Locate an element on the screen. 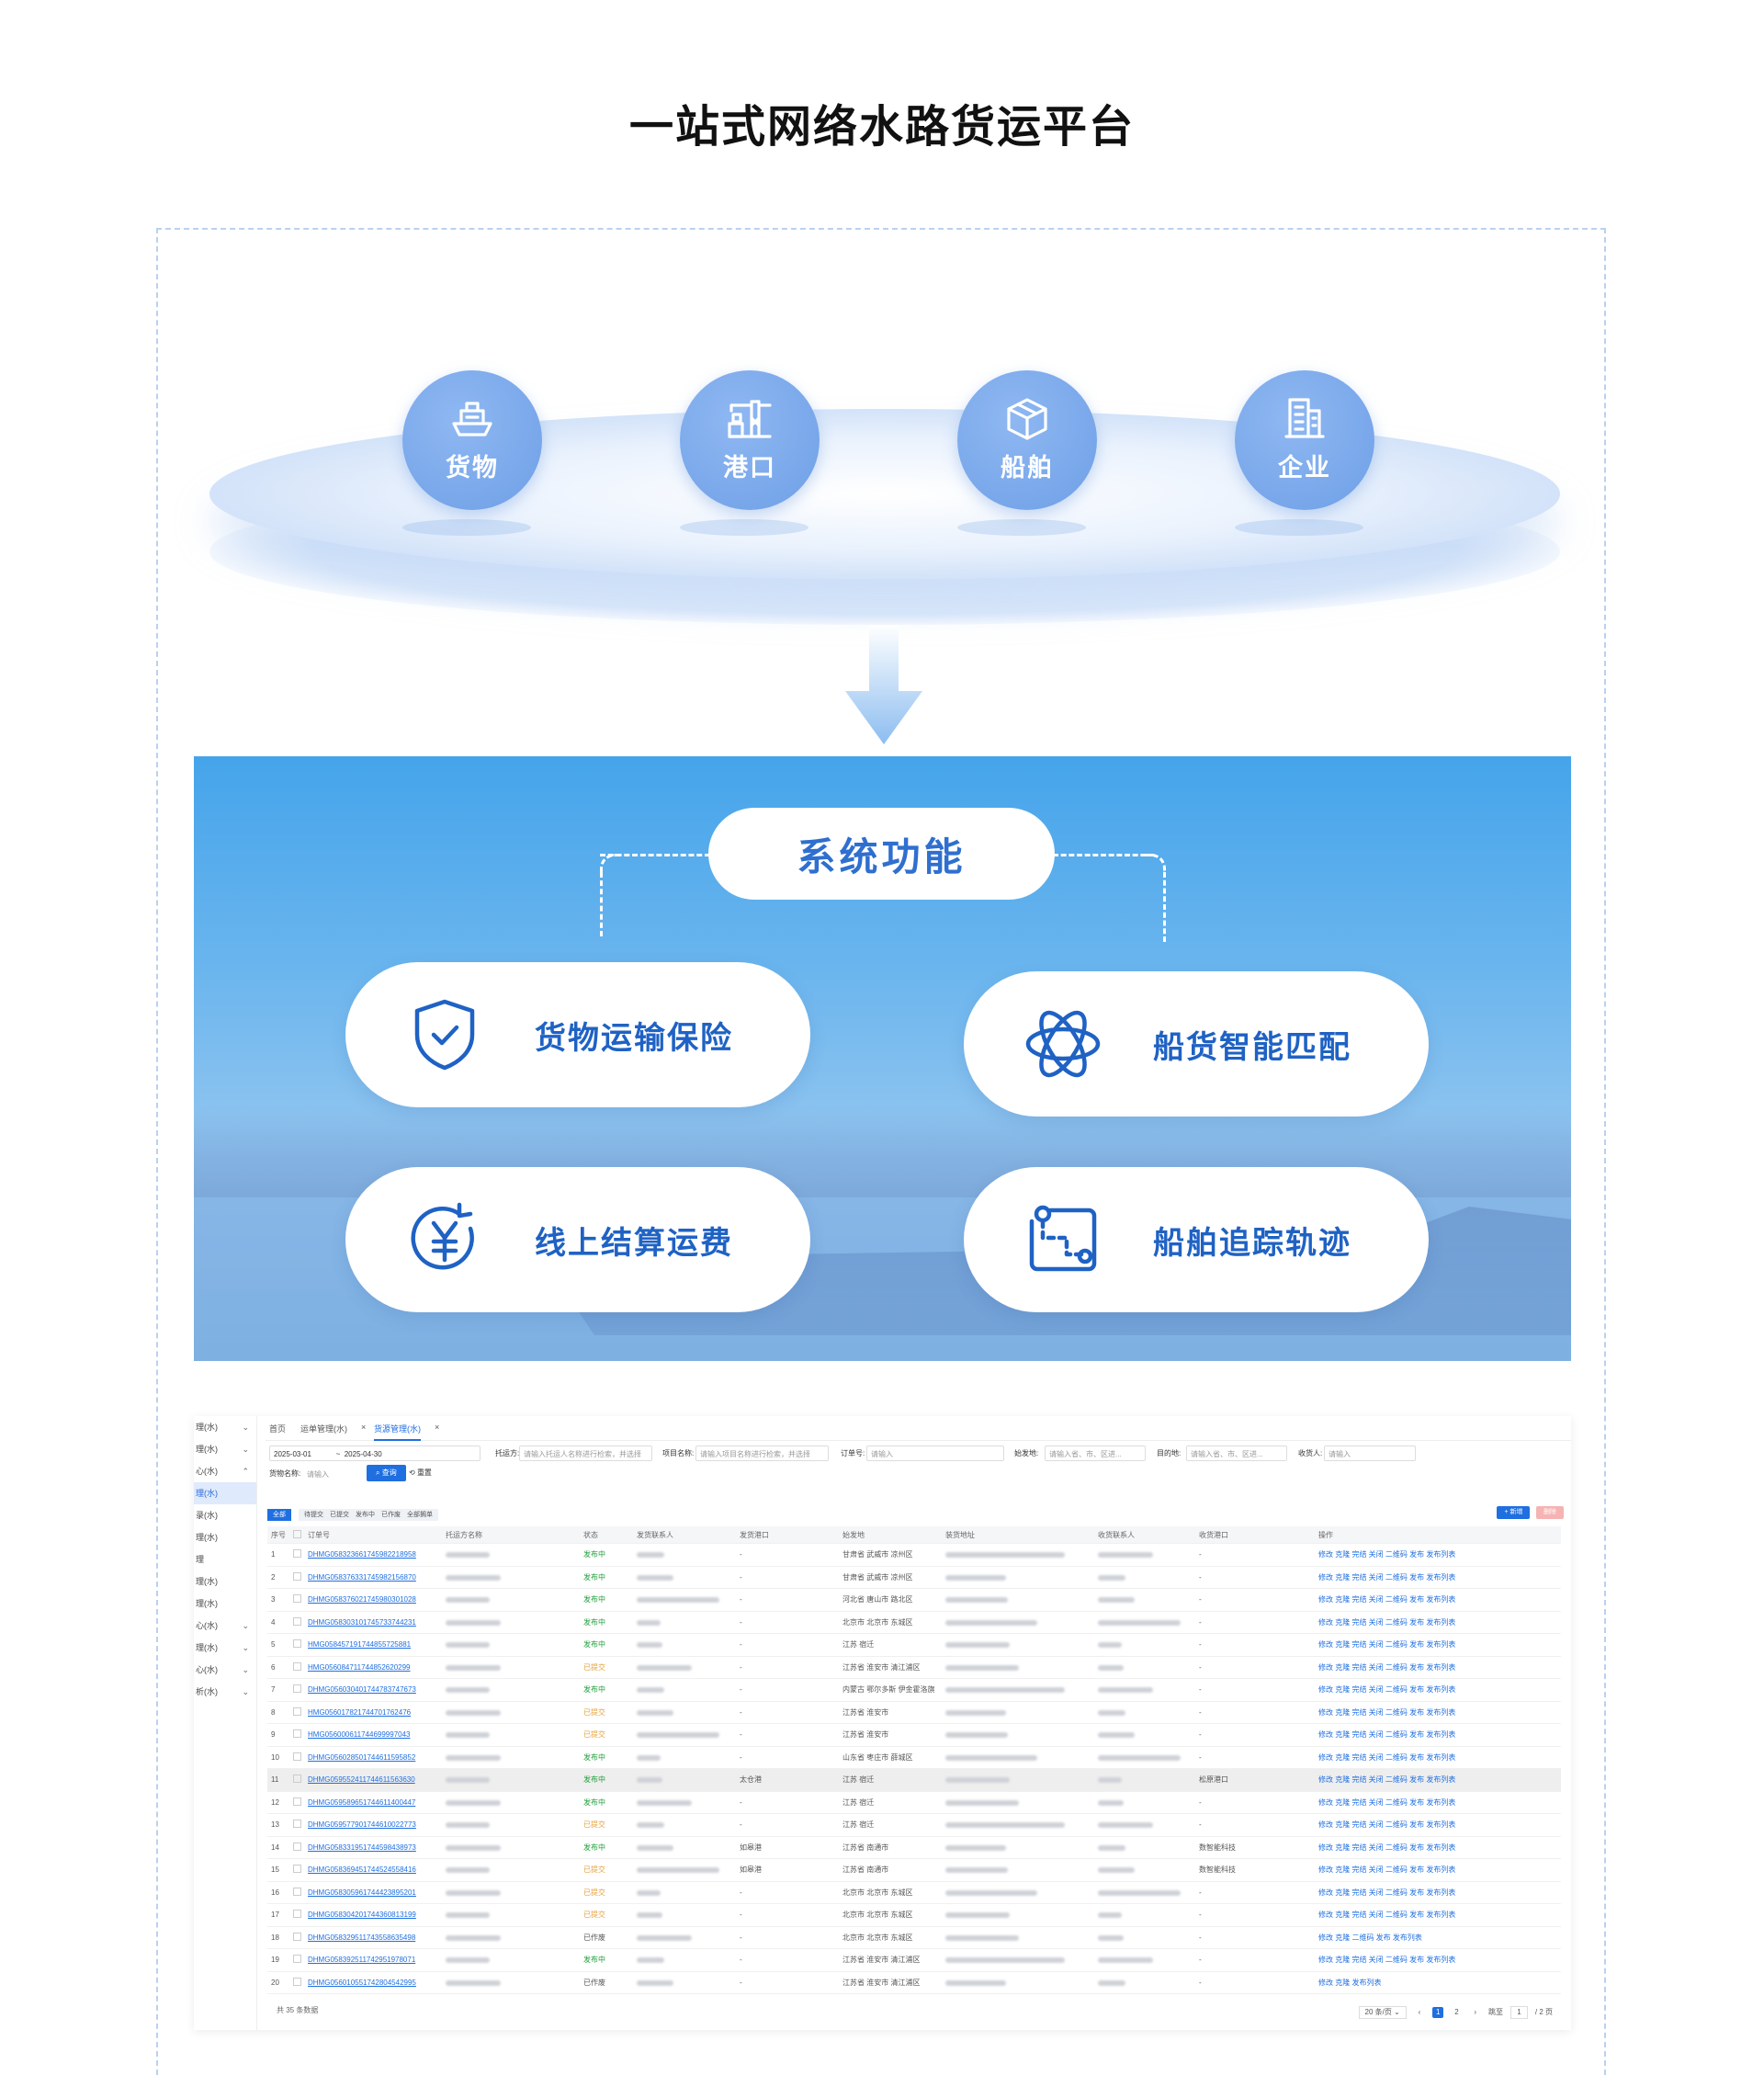  cargo-input: 请输入 is located at coordinates (329, 1473).